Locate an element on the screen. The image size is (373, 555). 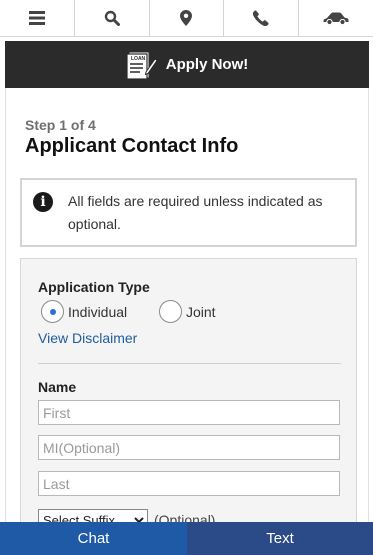
first-name-input is located at coordinates (189, 412).